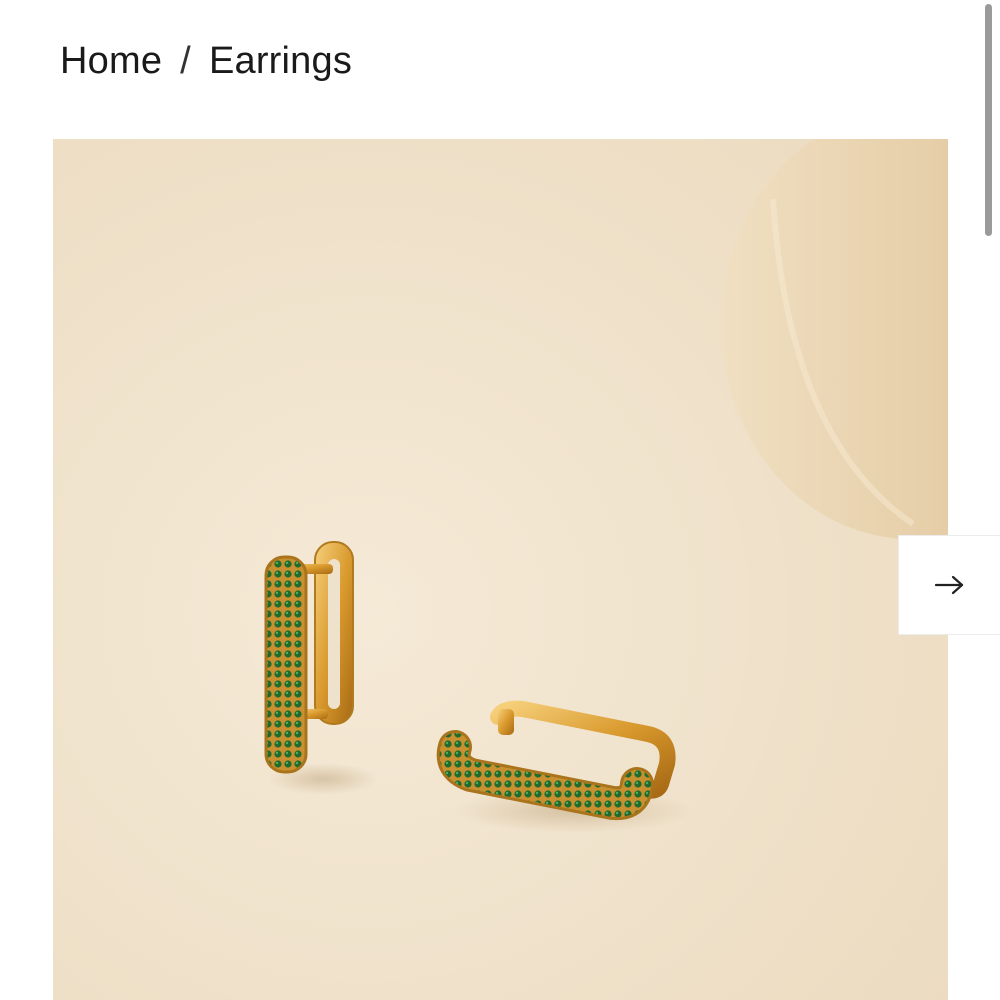  What do you see at coordinates (206, 61) in the screenshot?
I see `breadcrumb: Home / Earrings` at bounding box center [206, 61].